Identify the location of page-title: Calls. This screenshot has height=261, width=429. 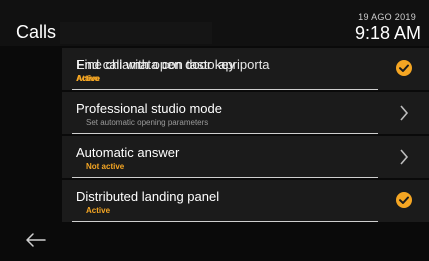
(36, 32).